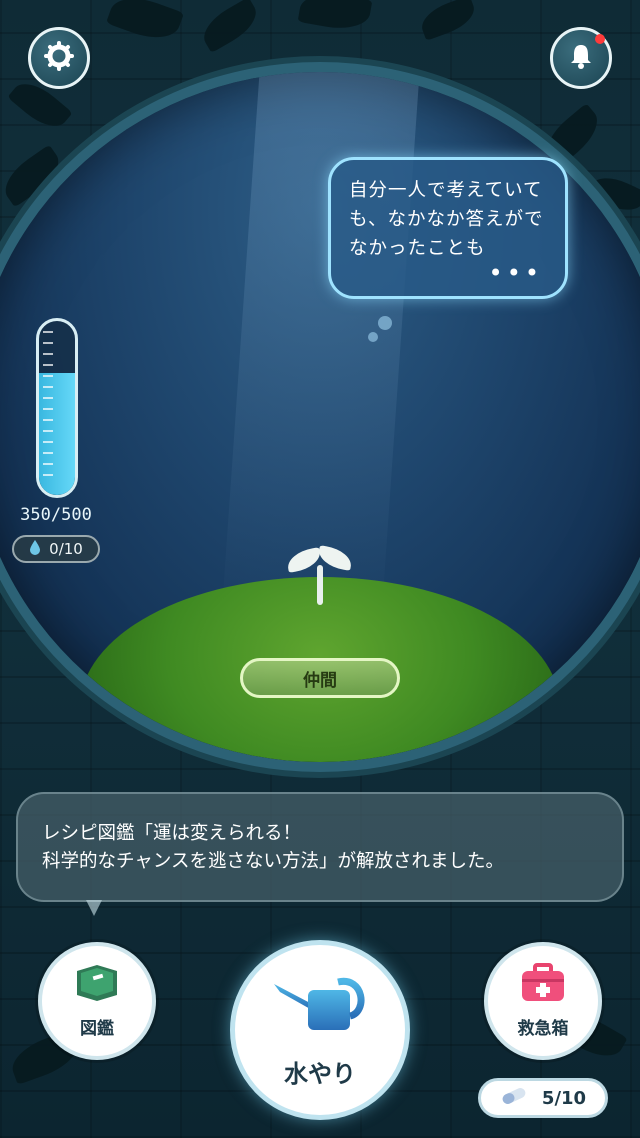 The image size is (640, 1138). What do you see at coordinates (320, 1007) in the screenshot?
I see `watering-can-icon` at bounding box center [320, 1007].